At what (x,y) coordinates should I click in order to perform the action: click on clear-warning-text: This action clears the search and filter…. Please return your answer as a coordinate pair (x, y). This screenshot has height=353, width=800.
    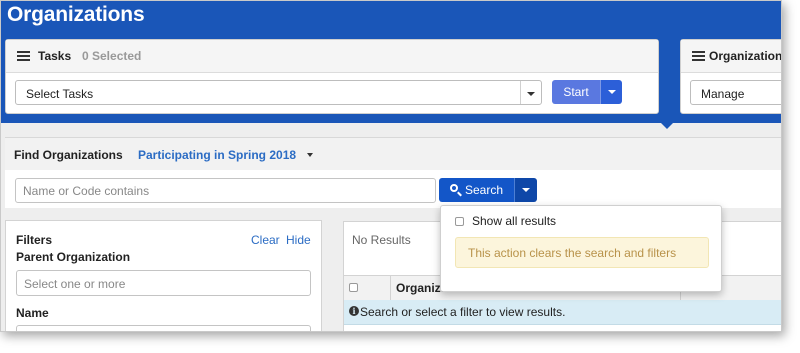
    Looking at the image, I should click on (572, 253).